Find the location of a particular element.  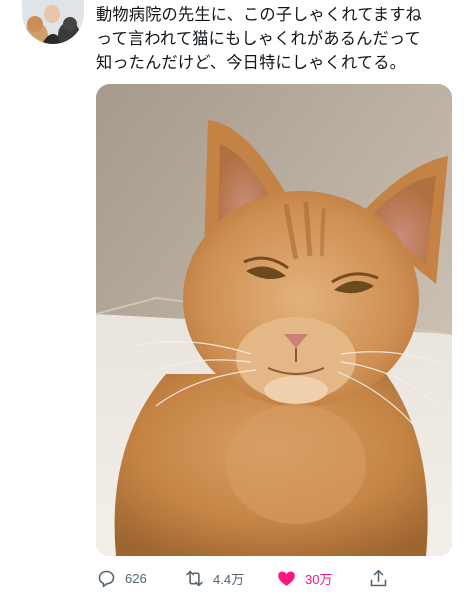

heart-icon is located at coordinates (286, 578).